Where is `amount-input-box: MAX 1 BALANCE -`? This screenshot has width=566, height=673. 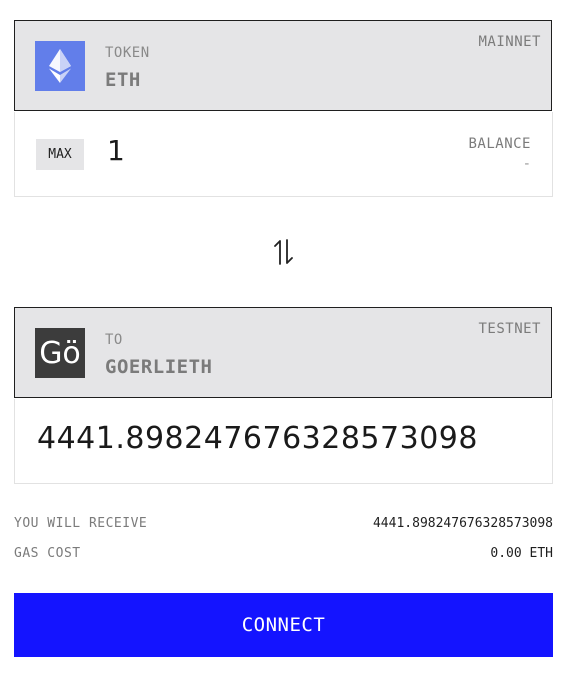 amount-input-box: MAX 1 BALANCE - is located at coordinates (283, 154).